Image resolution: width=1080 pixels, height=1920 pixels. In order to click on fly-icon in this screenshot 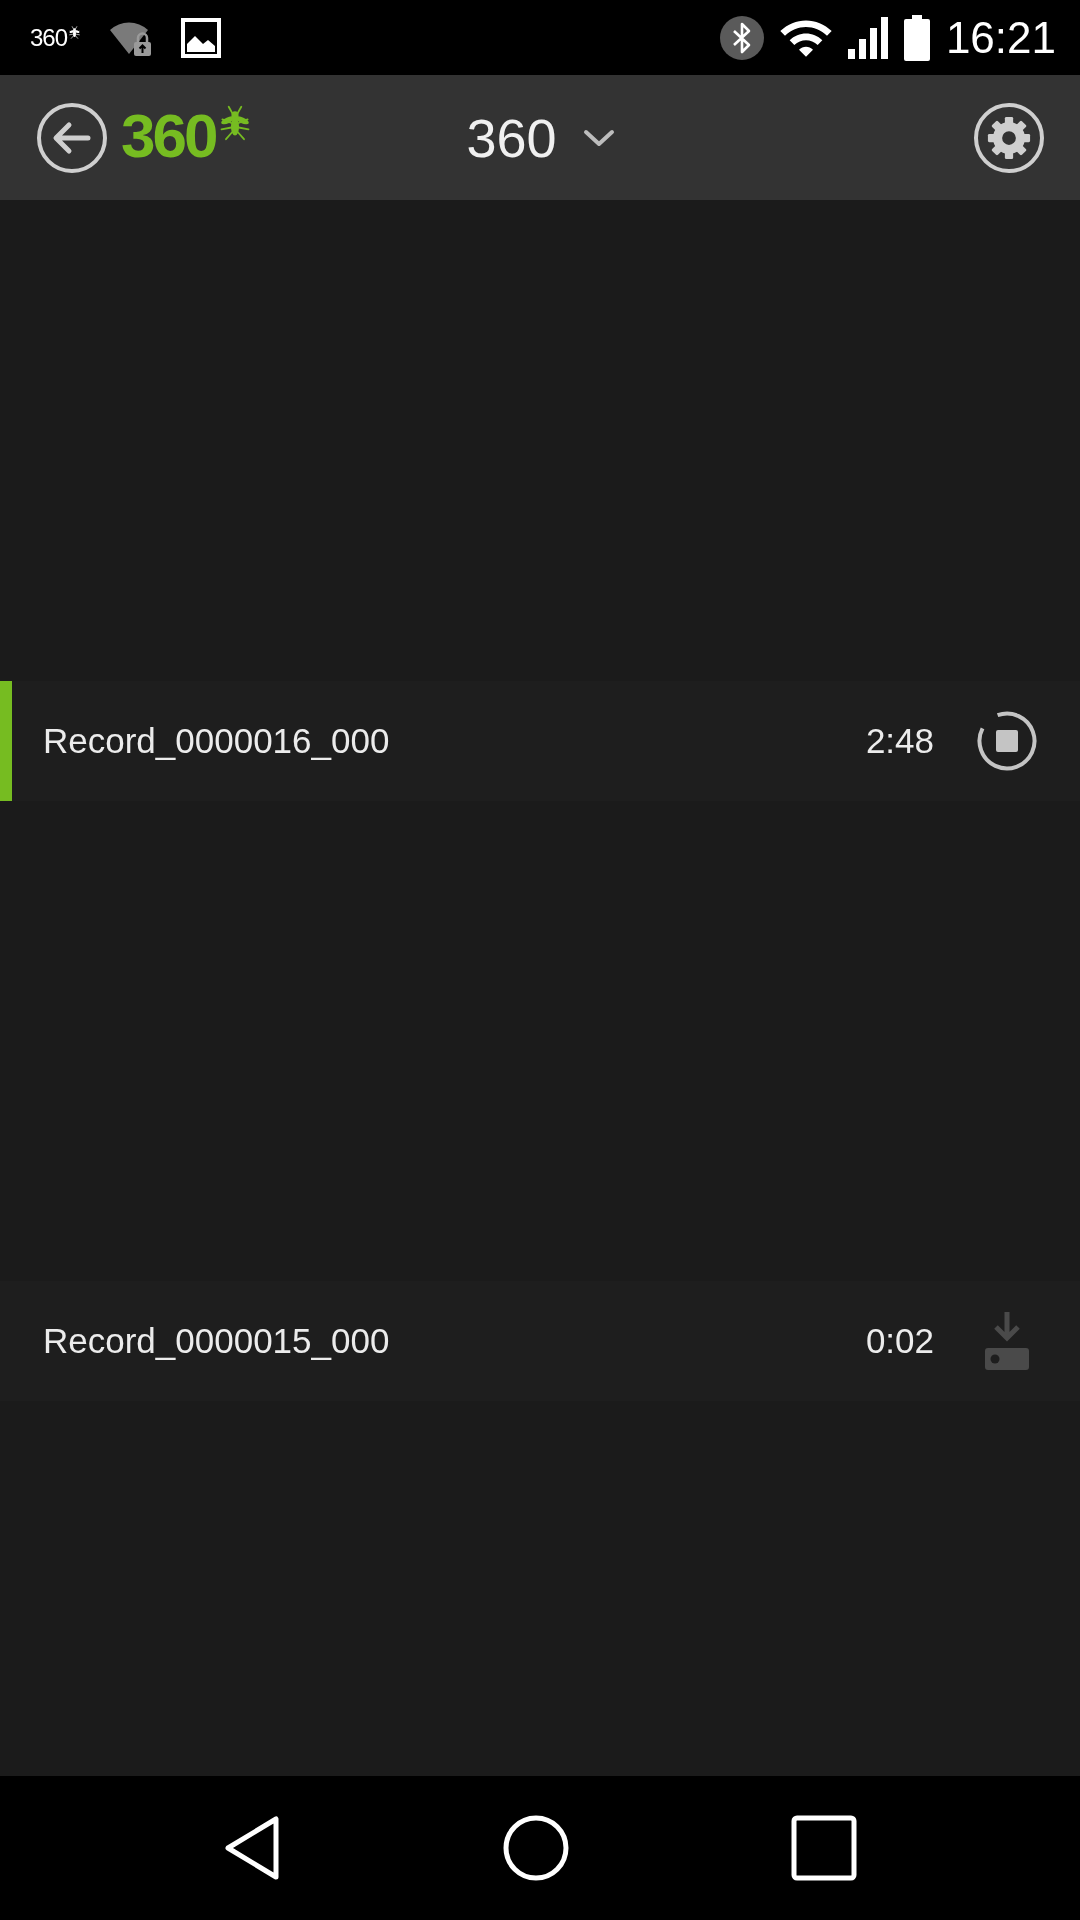, I will do `click(75, 32)`.